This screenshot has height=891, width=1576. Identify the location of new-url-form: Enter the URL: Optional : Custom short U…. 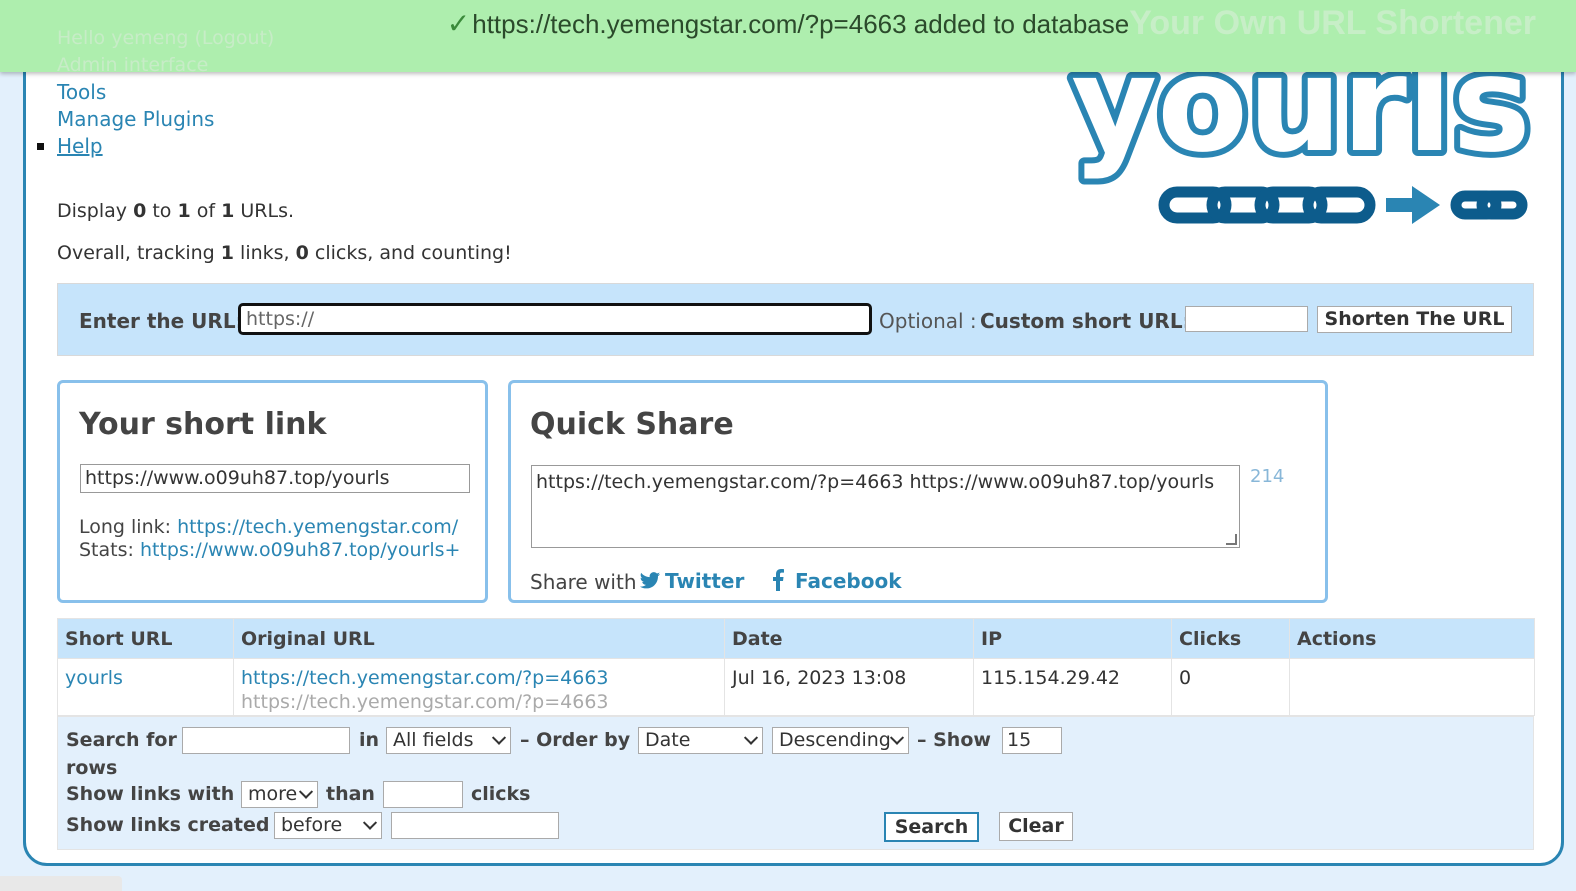
(795, 319).